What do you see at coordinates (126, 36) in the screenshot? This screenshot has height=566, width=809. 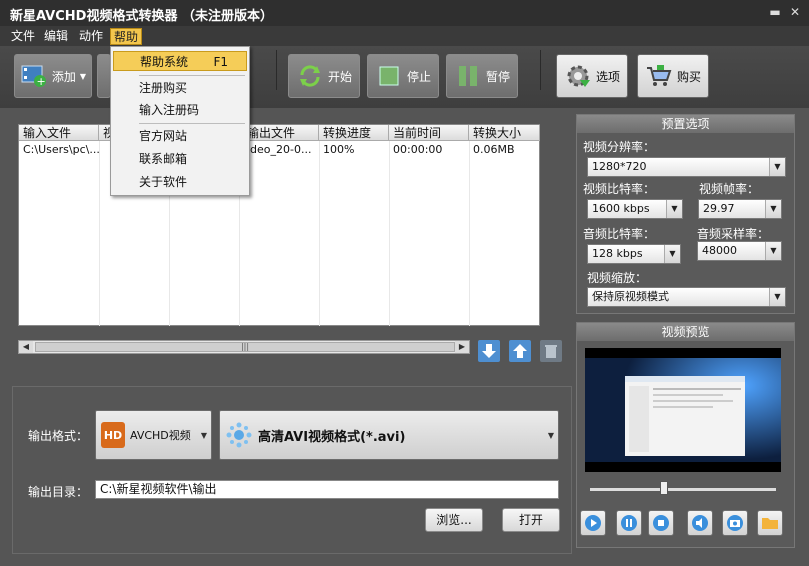 I see `menu-help: 帮助` at bounding box center [126, 36].